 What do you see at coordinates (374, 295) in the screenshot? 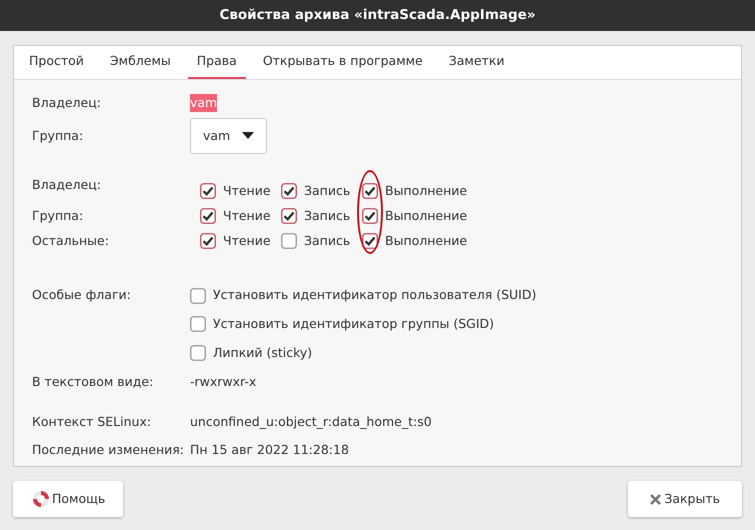
I see `checkbox-label: Установить идентификатор пользователя (SUID)` at bounding box center [374, 295].